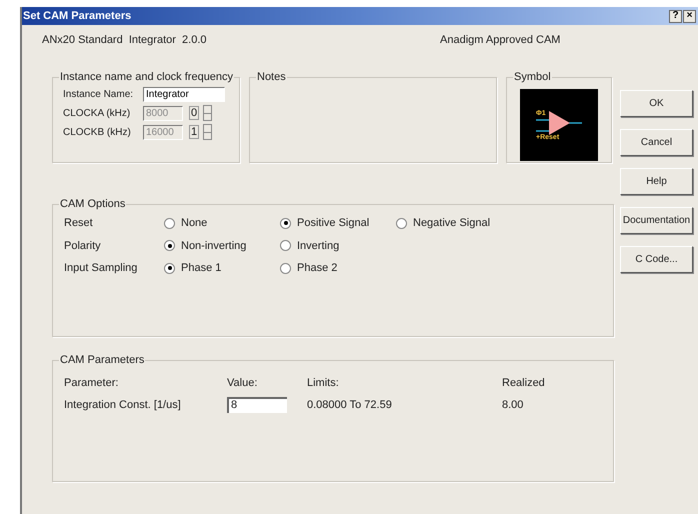  Describe the element at coordinates (500, 39) in the screenshot. I see `approval-label: Anadigm Approved CAM` at that location.